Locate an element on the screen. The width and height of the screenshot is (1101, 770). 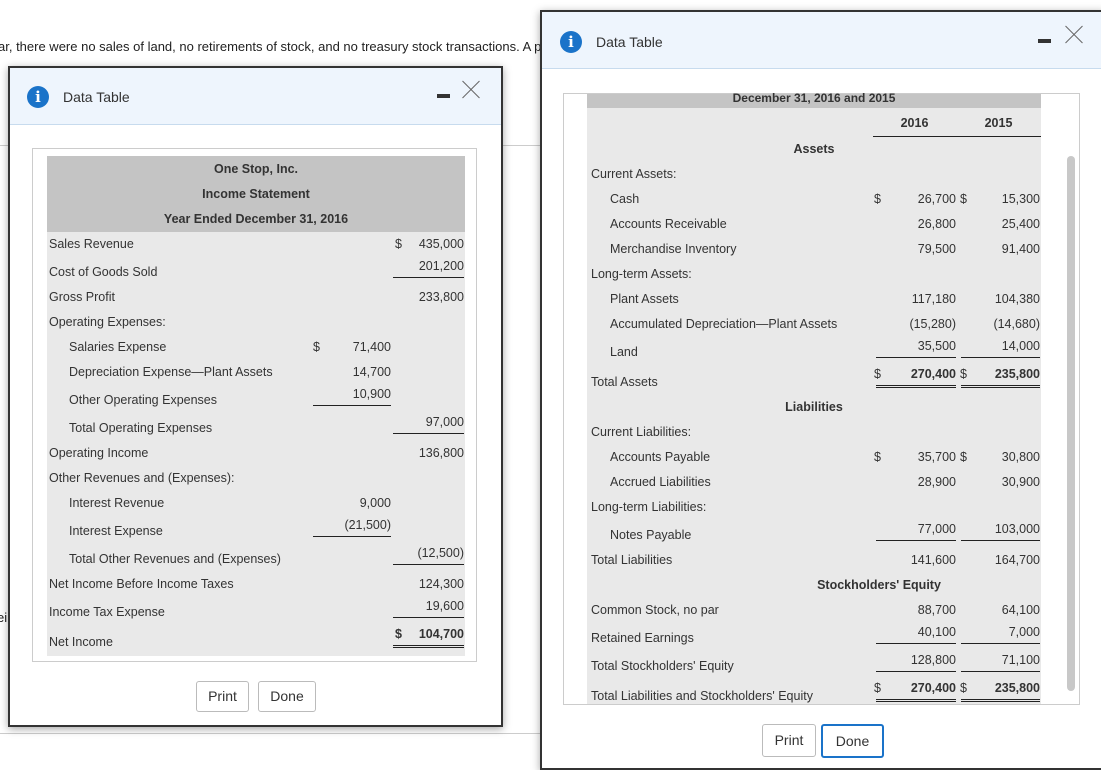
amount: 141,600 is located at coordinates (933, 560).